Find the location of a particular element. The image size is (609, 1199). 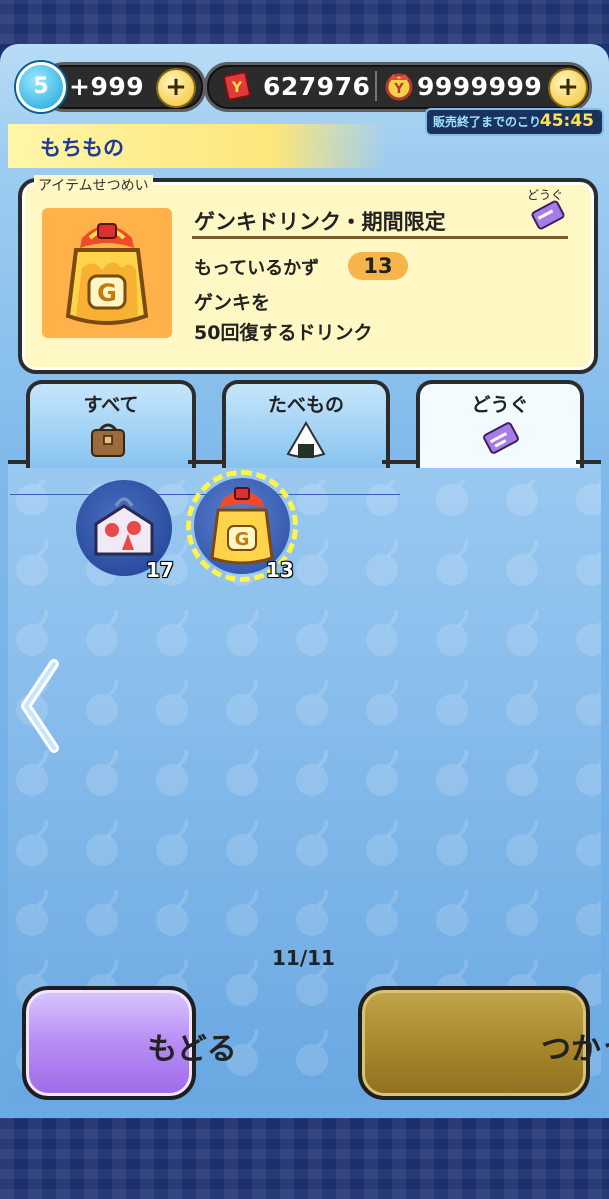

page-title: もちもの is located at coordinates (82, 148).